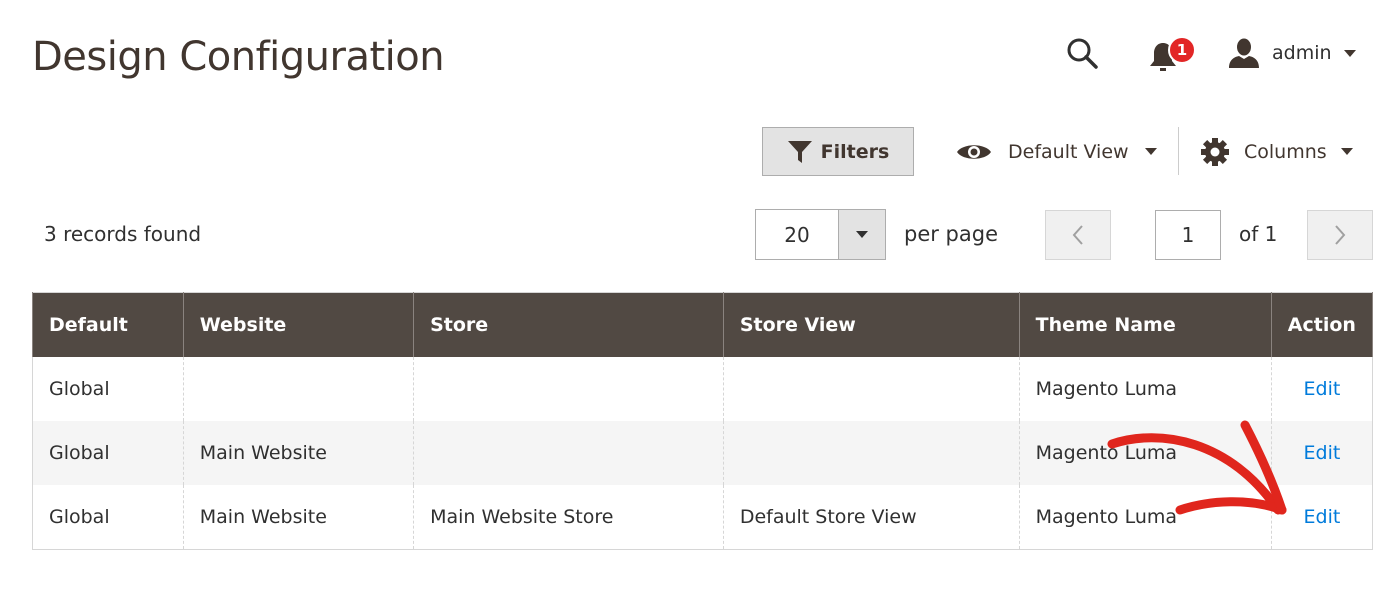  I want to click on column-header-website: Website, so click(298, 324).